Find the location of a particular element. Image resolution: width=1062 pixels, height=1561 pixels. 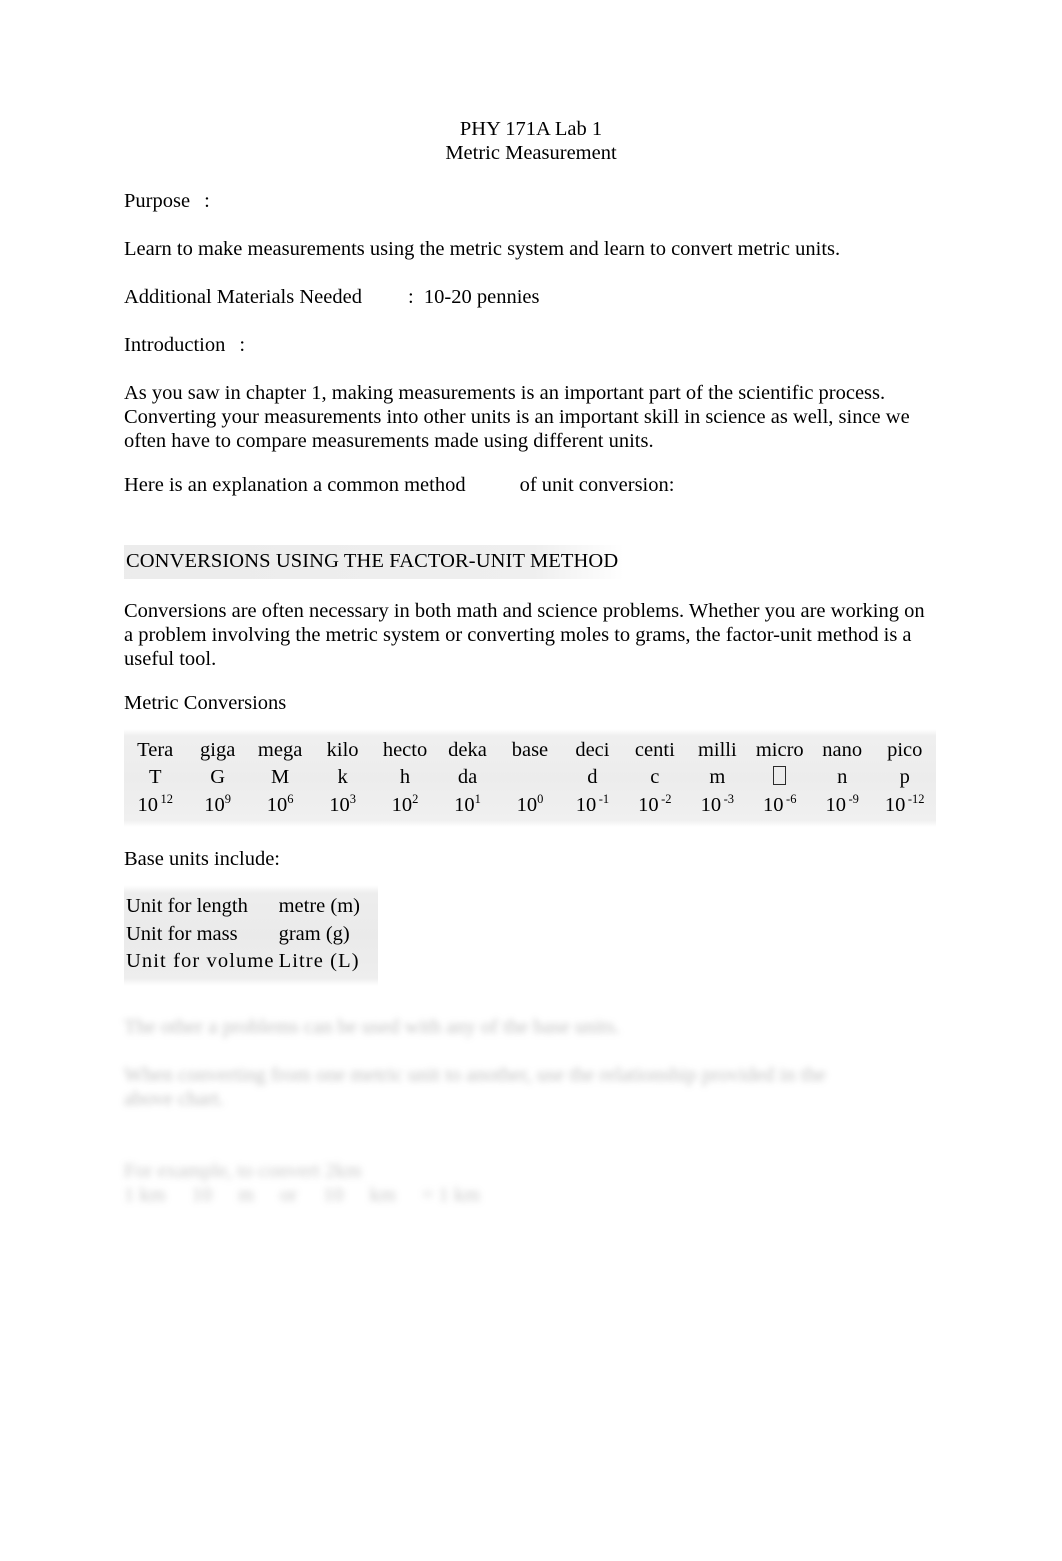

purpose-colon: : is located at coordinates (207, 201).